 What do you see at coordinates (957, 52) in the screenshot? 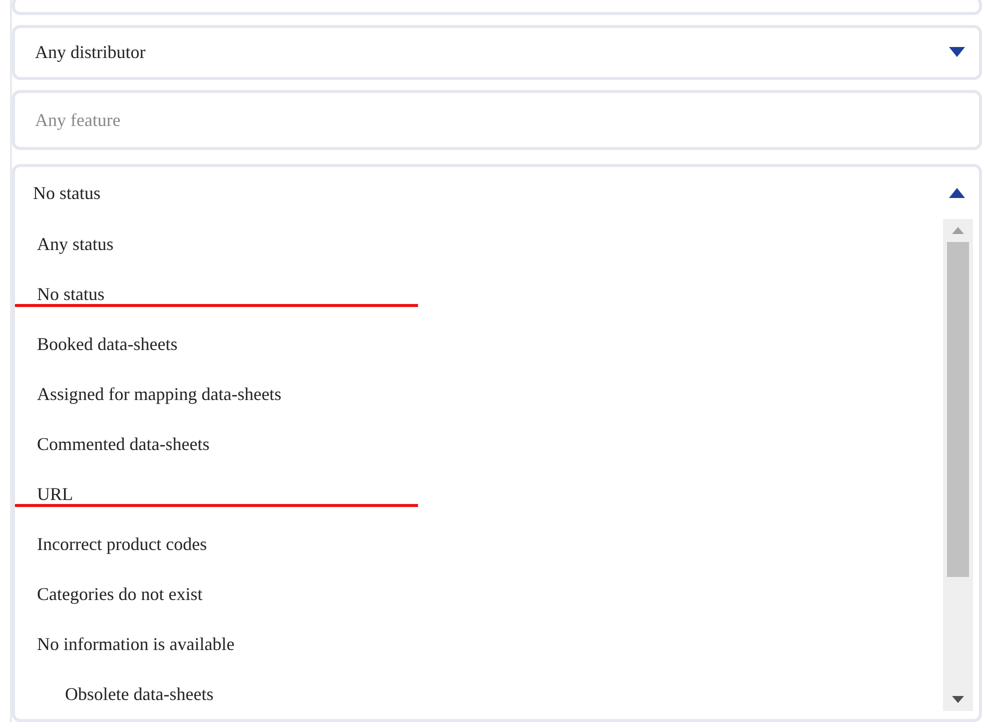
I see `caret-down-icon` at bounding box center [957, 52].